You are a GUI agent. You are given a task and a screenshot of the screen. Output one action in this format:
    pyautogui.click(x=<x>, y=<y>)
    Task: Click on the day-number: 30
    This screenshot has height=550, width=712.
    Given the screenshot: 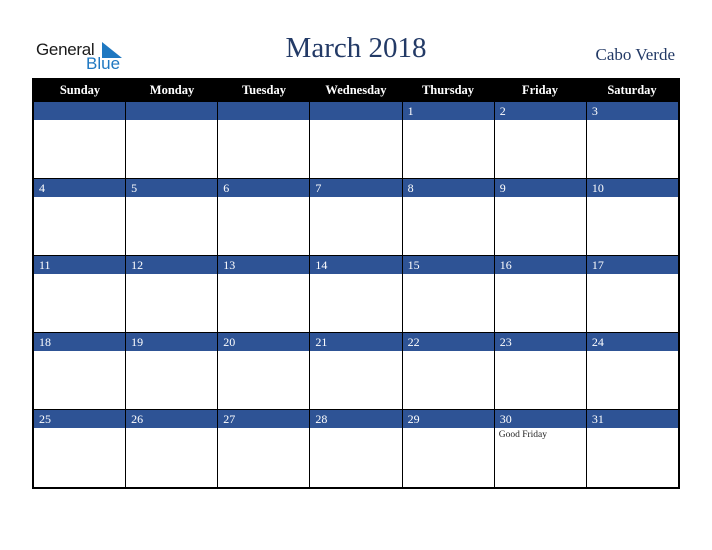 What is the action you would take?
    pyautogui.click(x=540, y=419)
    